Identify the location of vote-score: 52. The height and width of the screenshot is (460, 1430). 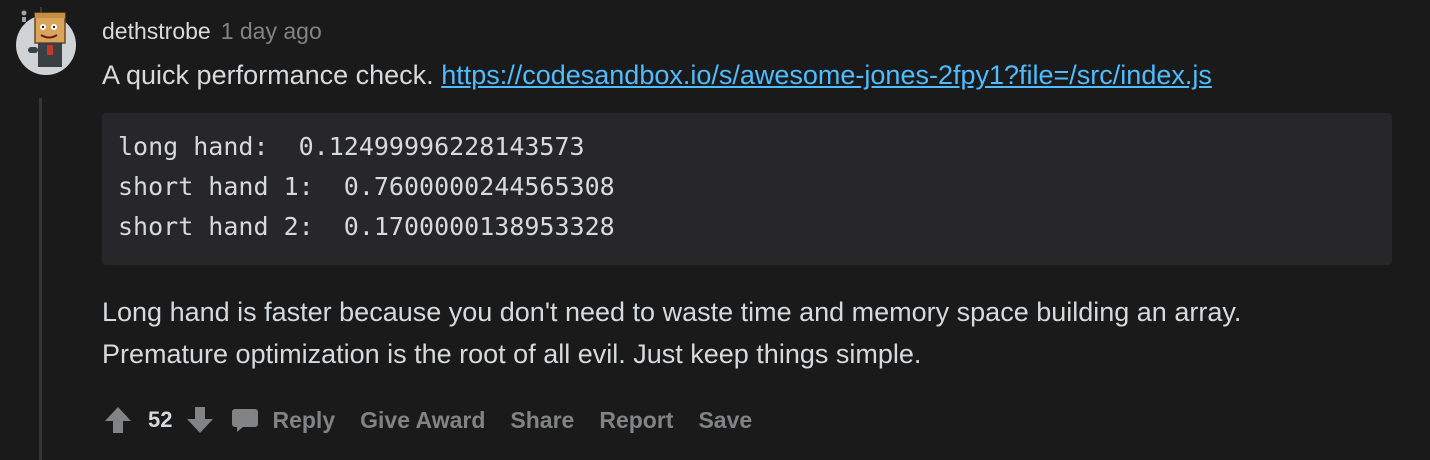
(160, 419).